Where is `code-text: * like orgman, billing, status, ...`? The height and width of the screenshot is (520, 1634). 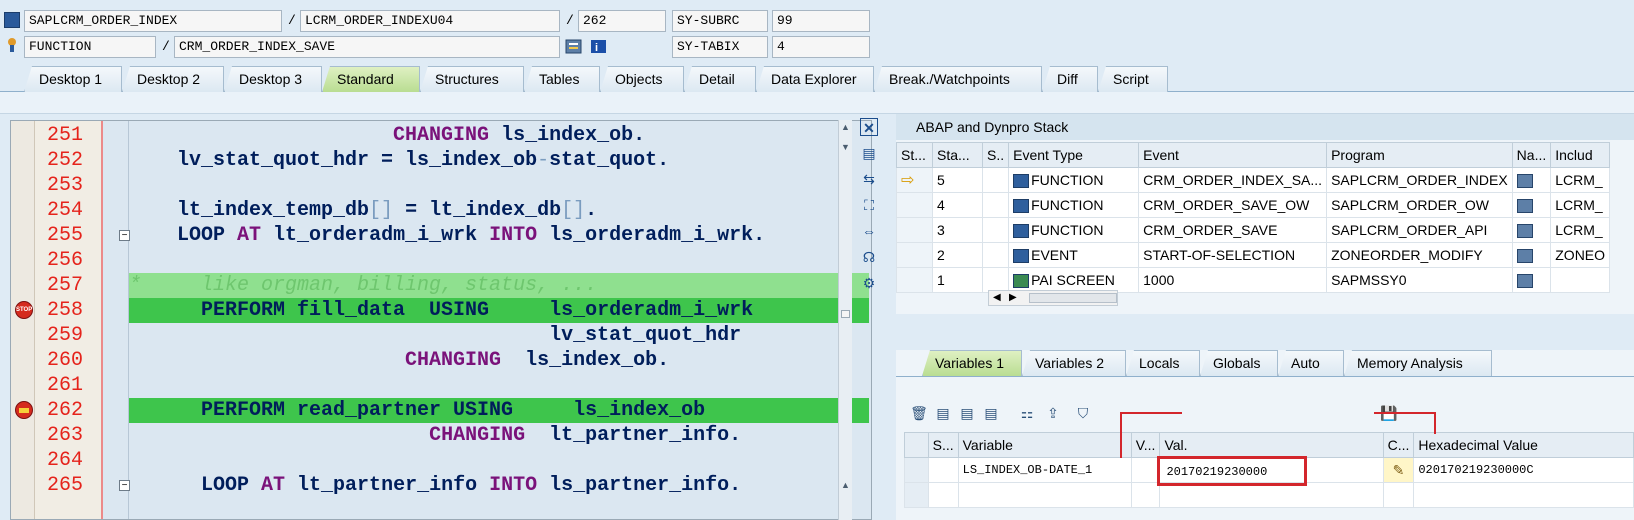
code-text: * like orgman, billing, status, ... is located at coordinates (499, 285).